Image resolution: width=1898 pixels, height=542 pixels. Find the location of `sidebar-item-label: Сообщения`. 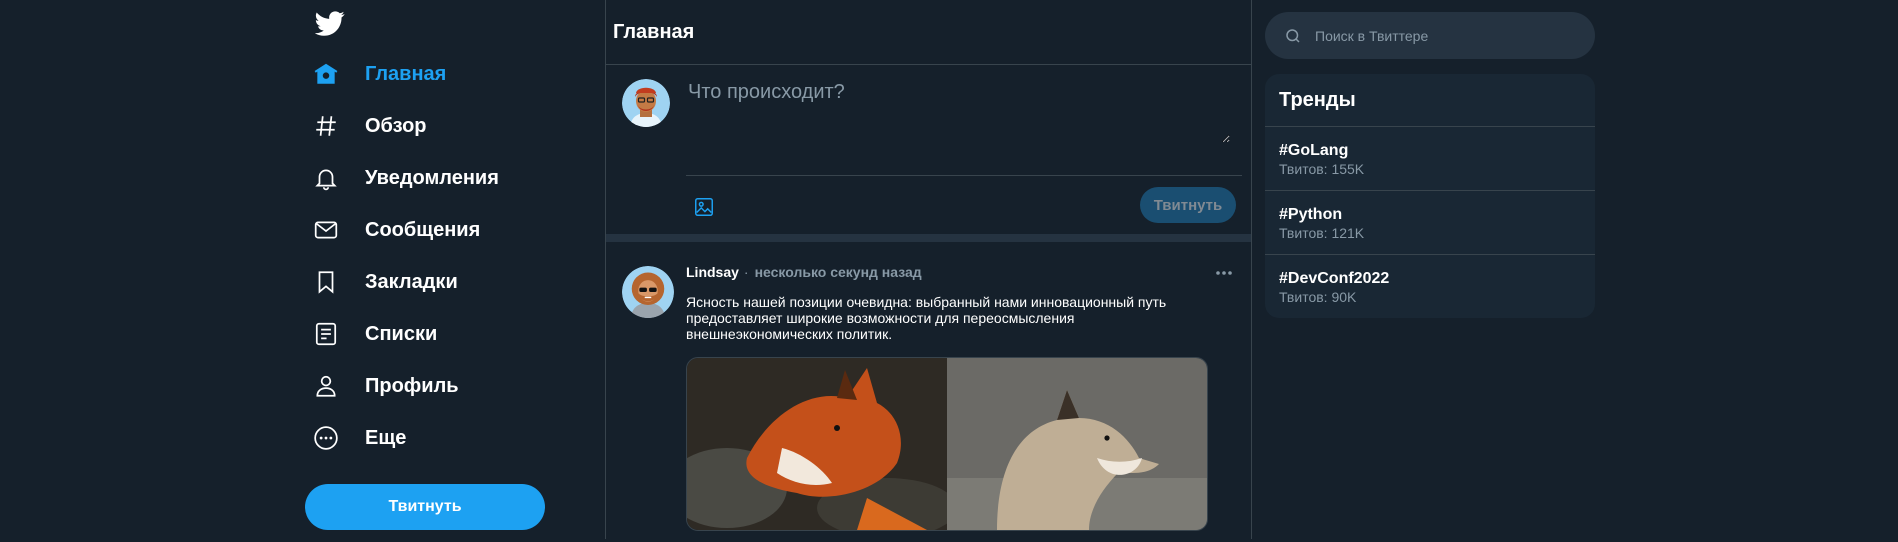

sidebar-item-label: Сообщения is located at coordinates (423, 229).